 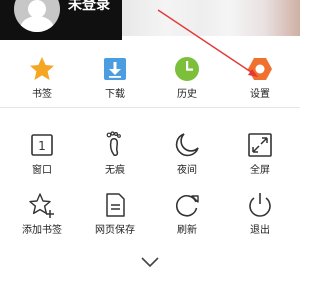 I want to click on settings-gear-icon, so click(x=260, y=69).